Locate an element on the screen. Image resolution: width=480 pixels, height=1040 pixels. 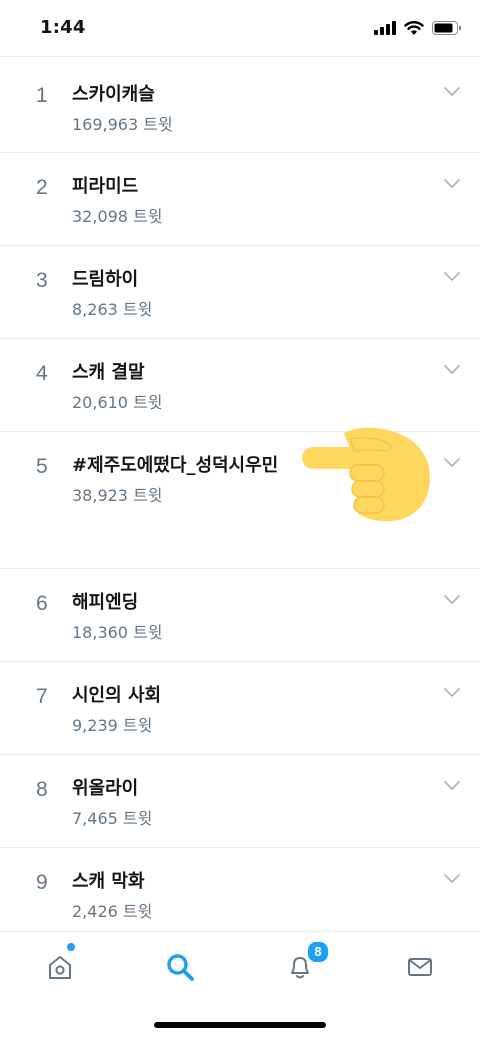
tab-search is located at coordinates (180, 967).